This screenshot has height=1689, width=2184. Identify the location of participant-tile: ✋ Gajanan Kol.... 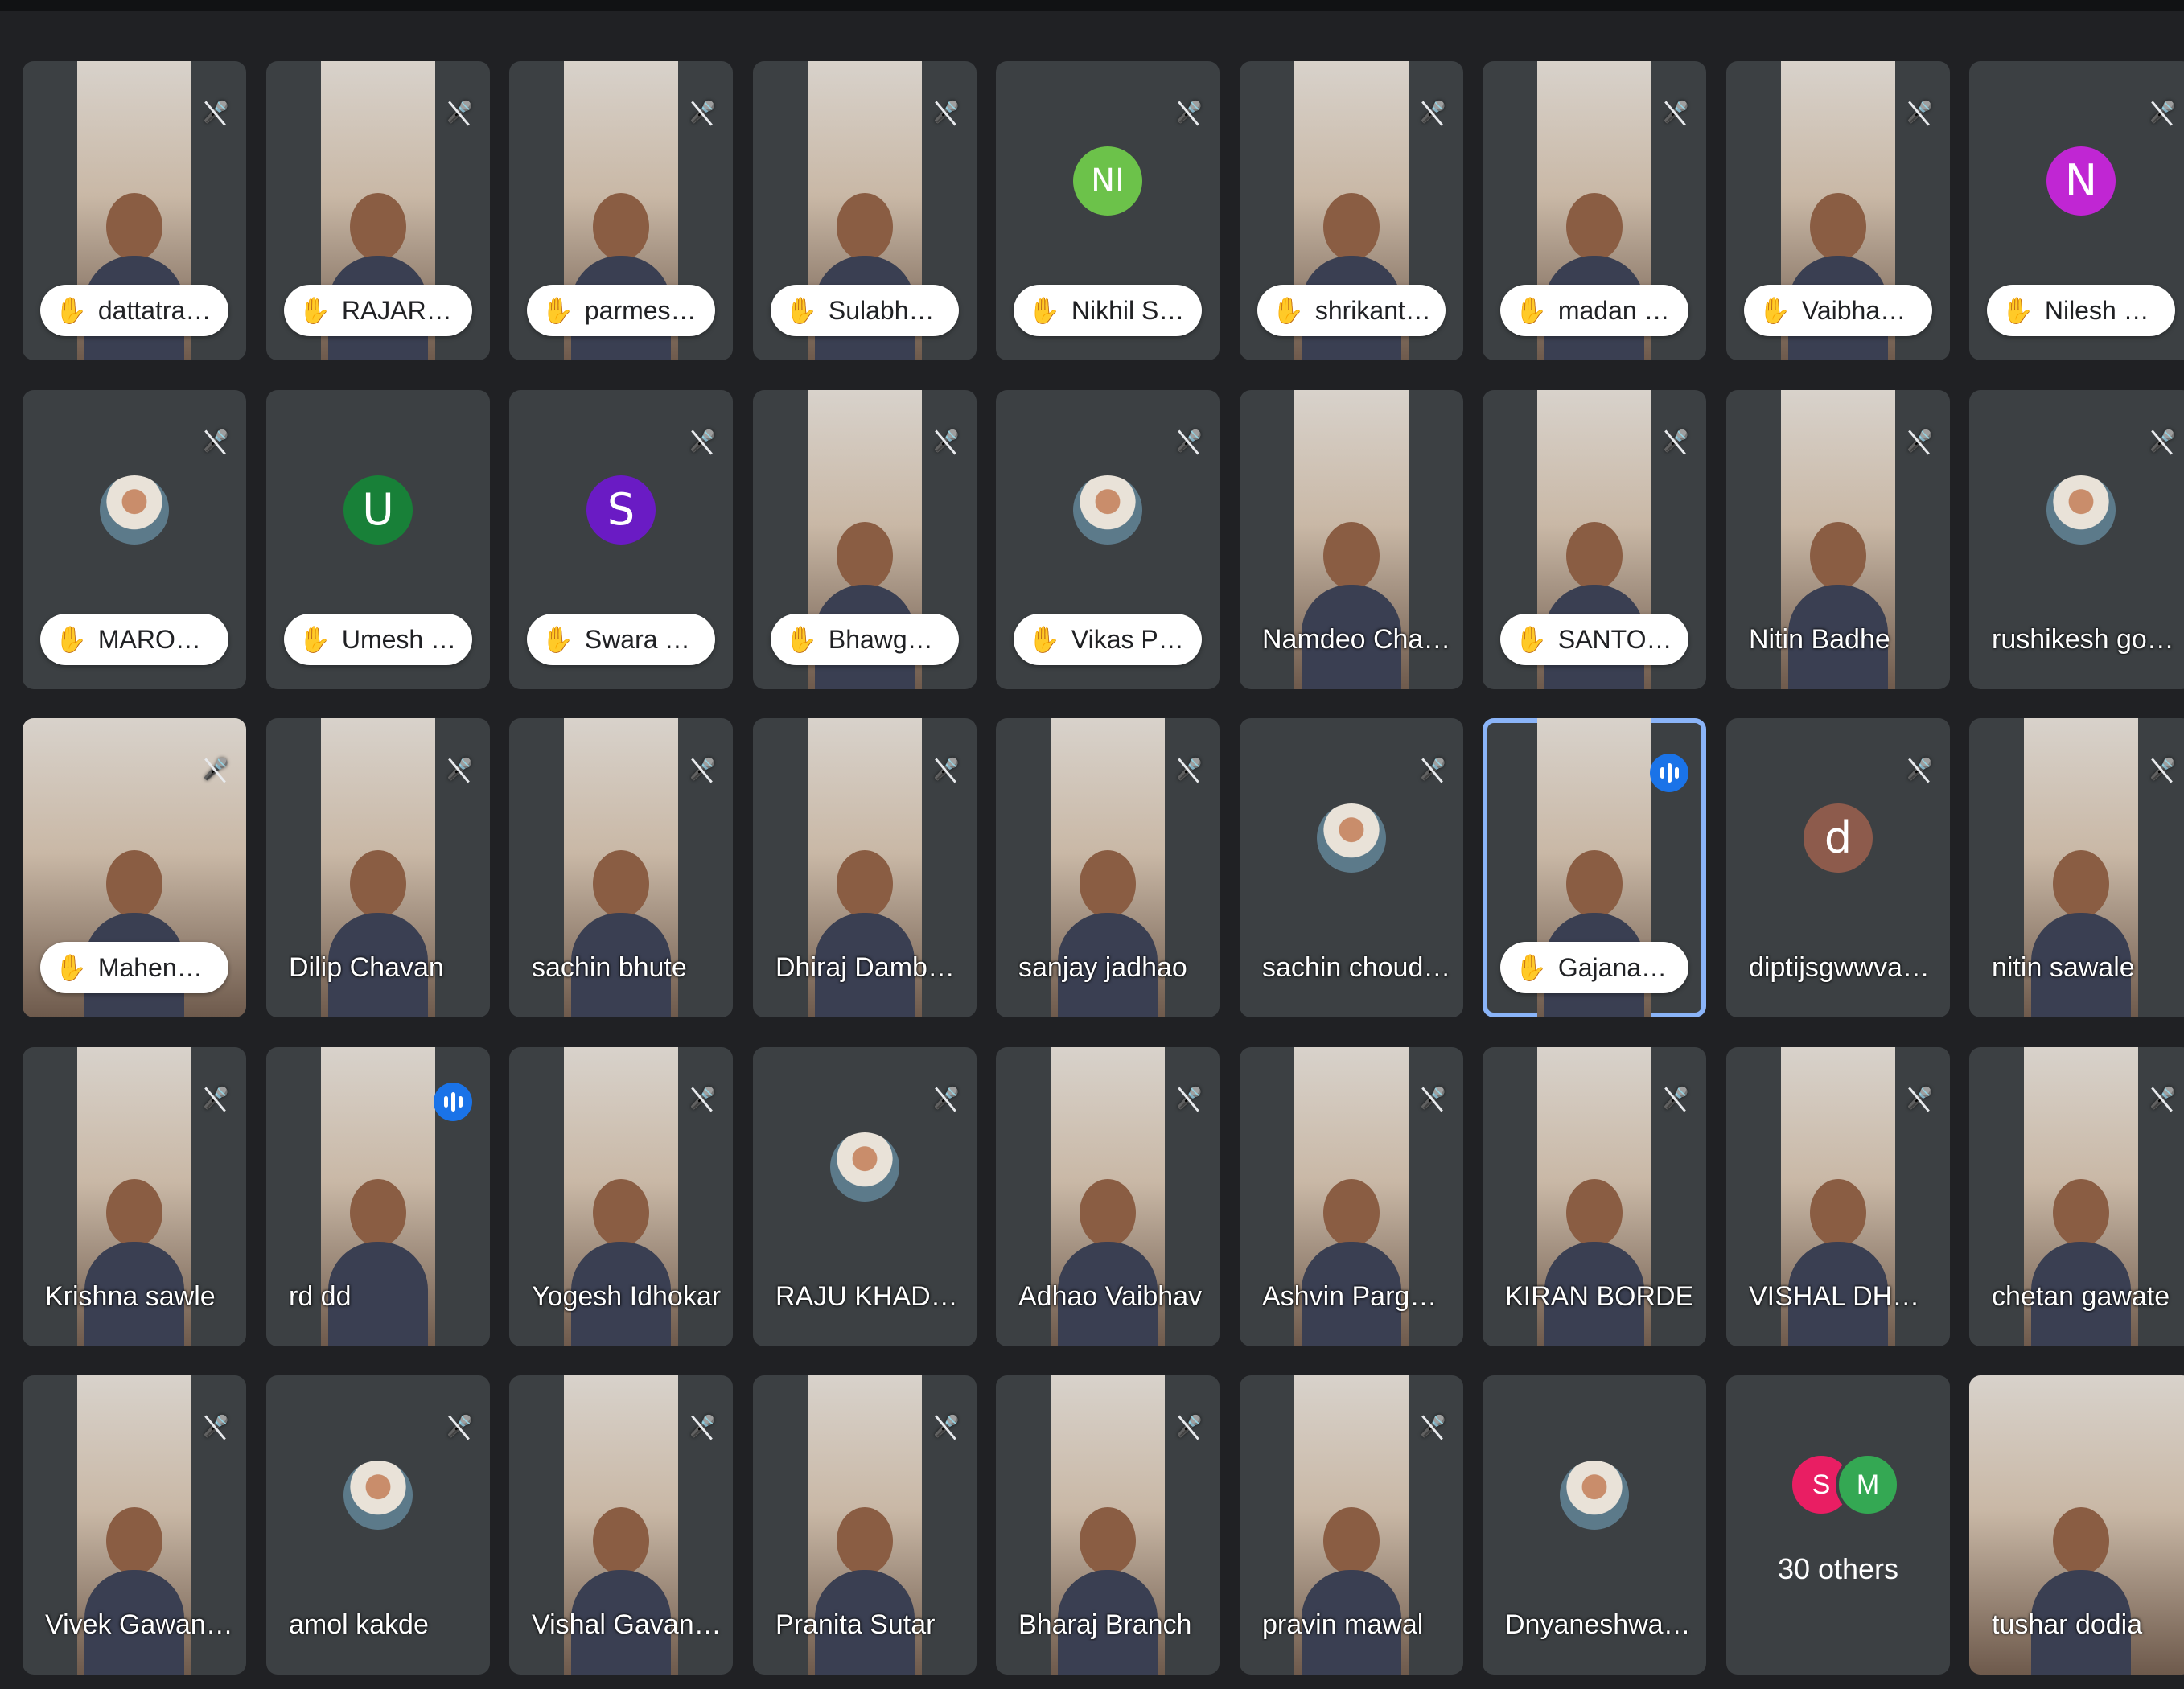
(1594, 867).